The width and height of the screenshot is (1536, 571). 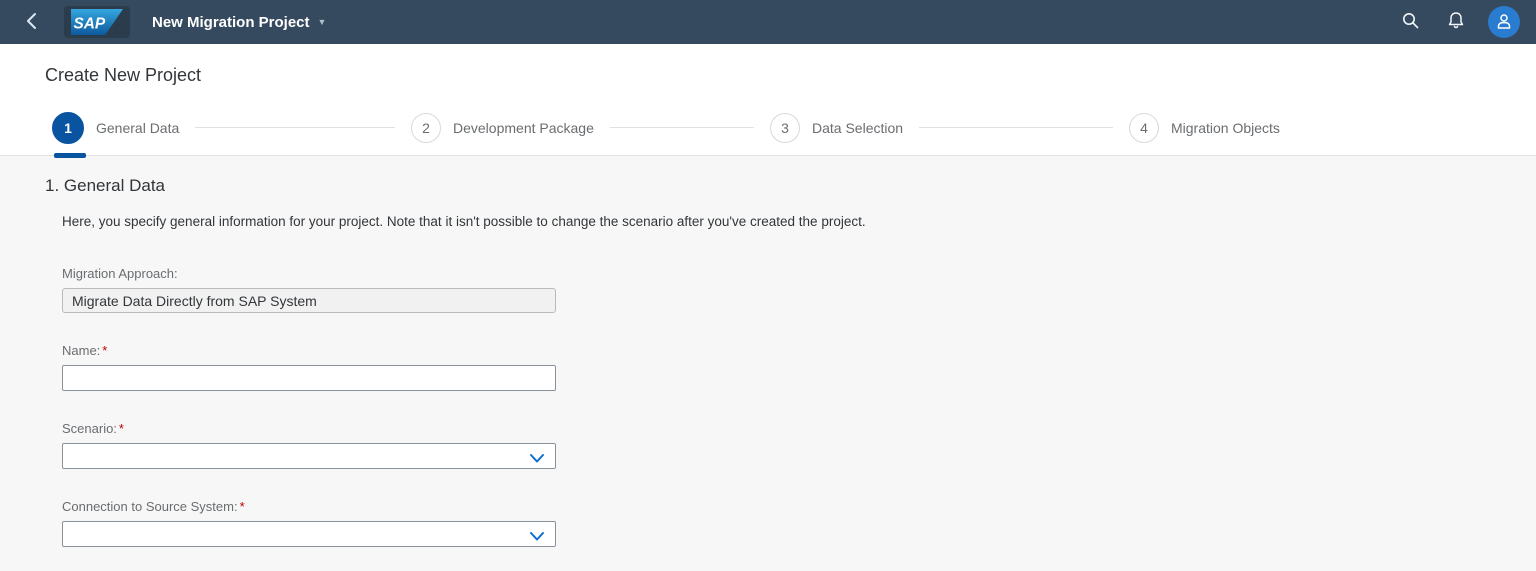 What do you see at coordinates (768, 72) in the screenshot?
I see `page-title-row: Create New Project` at bounding box center [768, 72].